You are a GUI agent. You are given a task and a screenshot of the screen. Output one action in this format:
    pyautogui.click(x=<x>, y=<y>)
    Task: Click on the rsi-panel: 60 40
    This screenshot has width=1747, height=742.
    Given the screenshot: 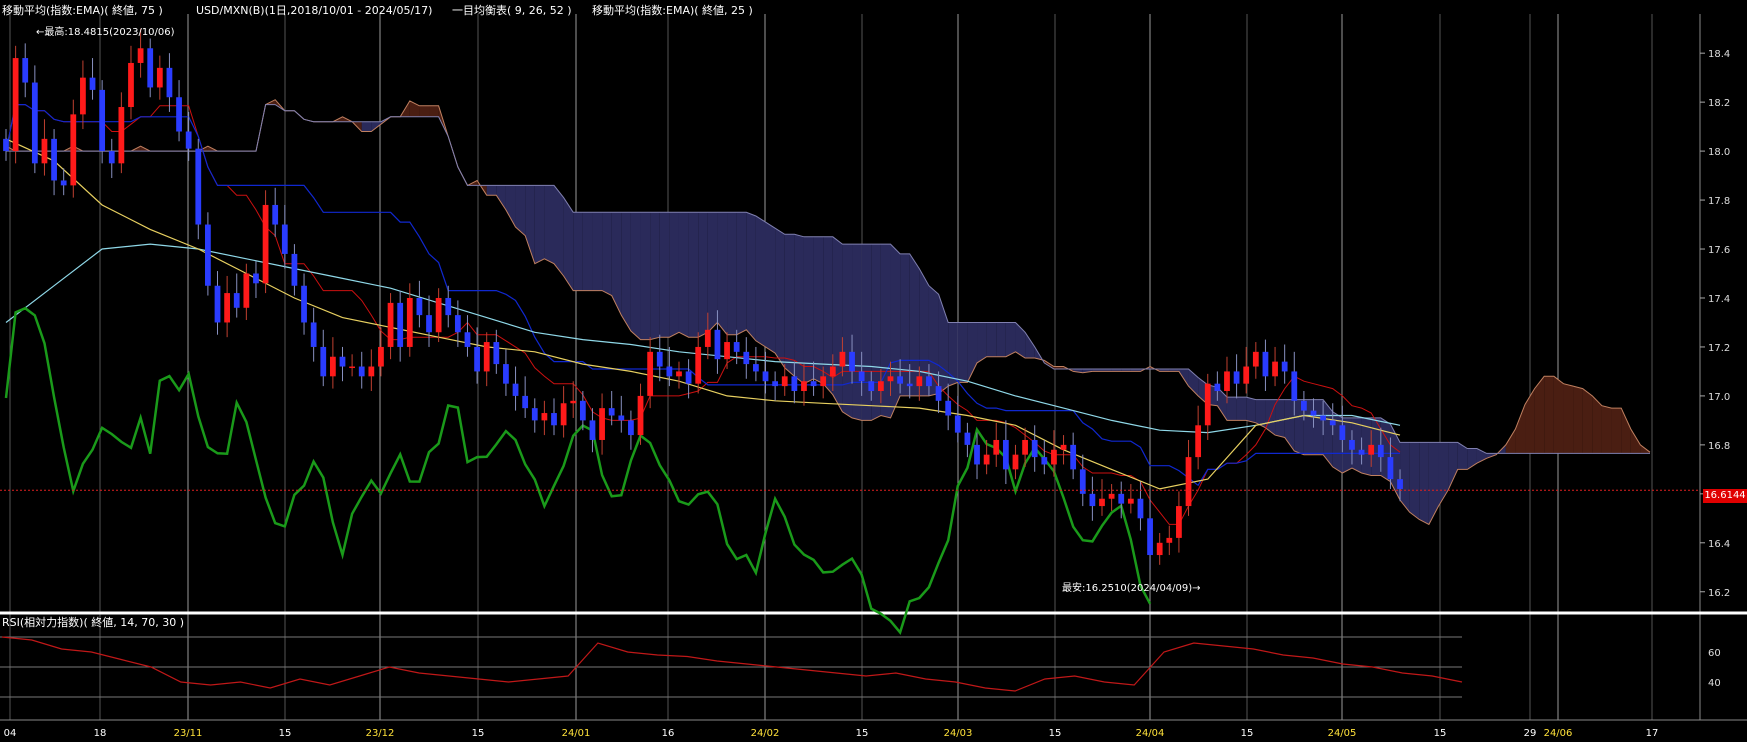 What is the action you would take?
    pyautogui.click(x=860, y=667)
    